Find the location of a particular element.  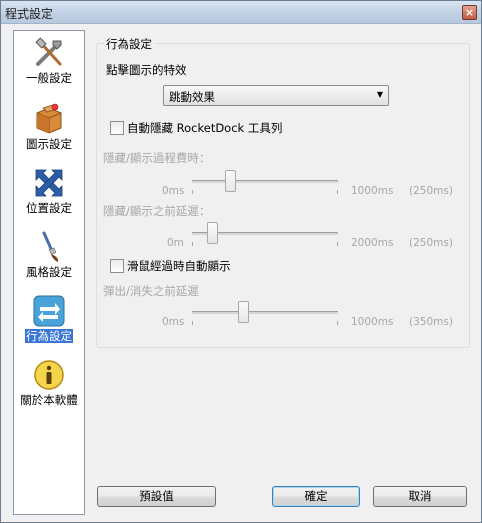

sidebar-item-label: 關於本軟體 is located at coordinates (49, 400).